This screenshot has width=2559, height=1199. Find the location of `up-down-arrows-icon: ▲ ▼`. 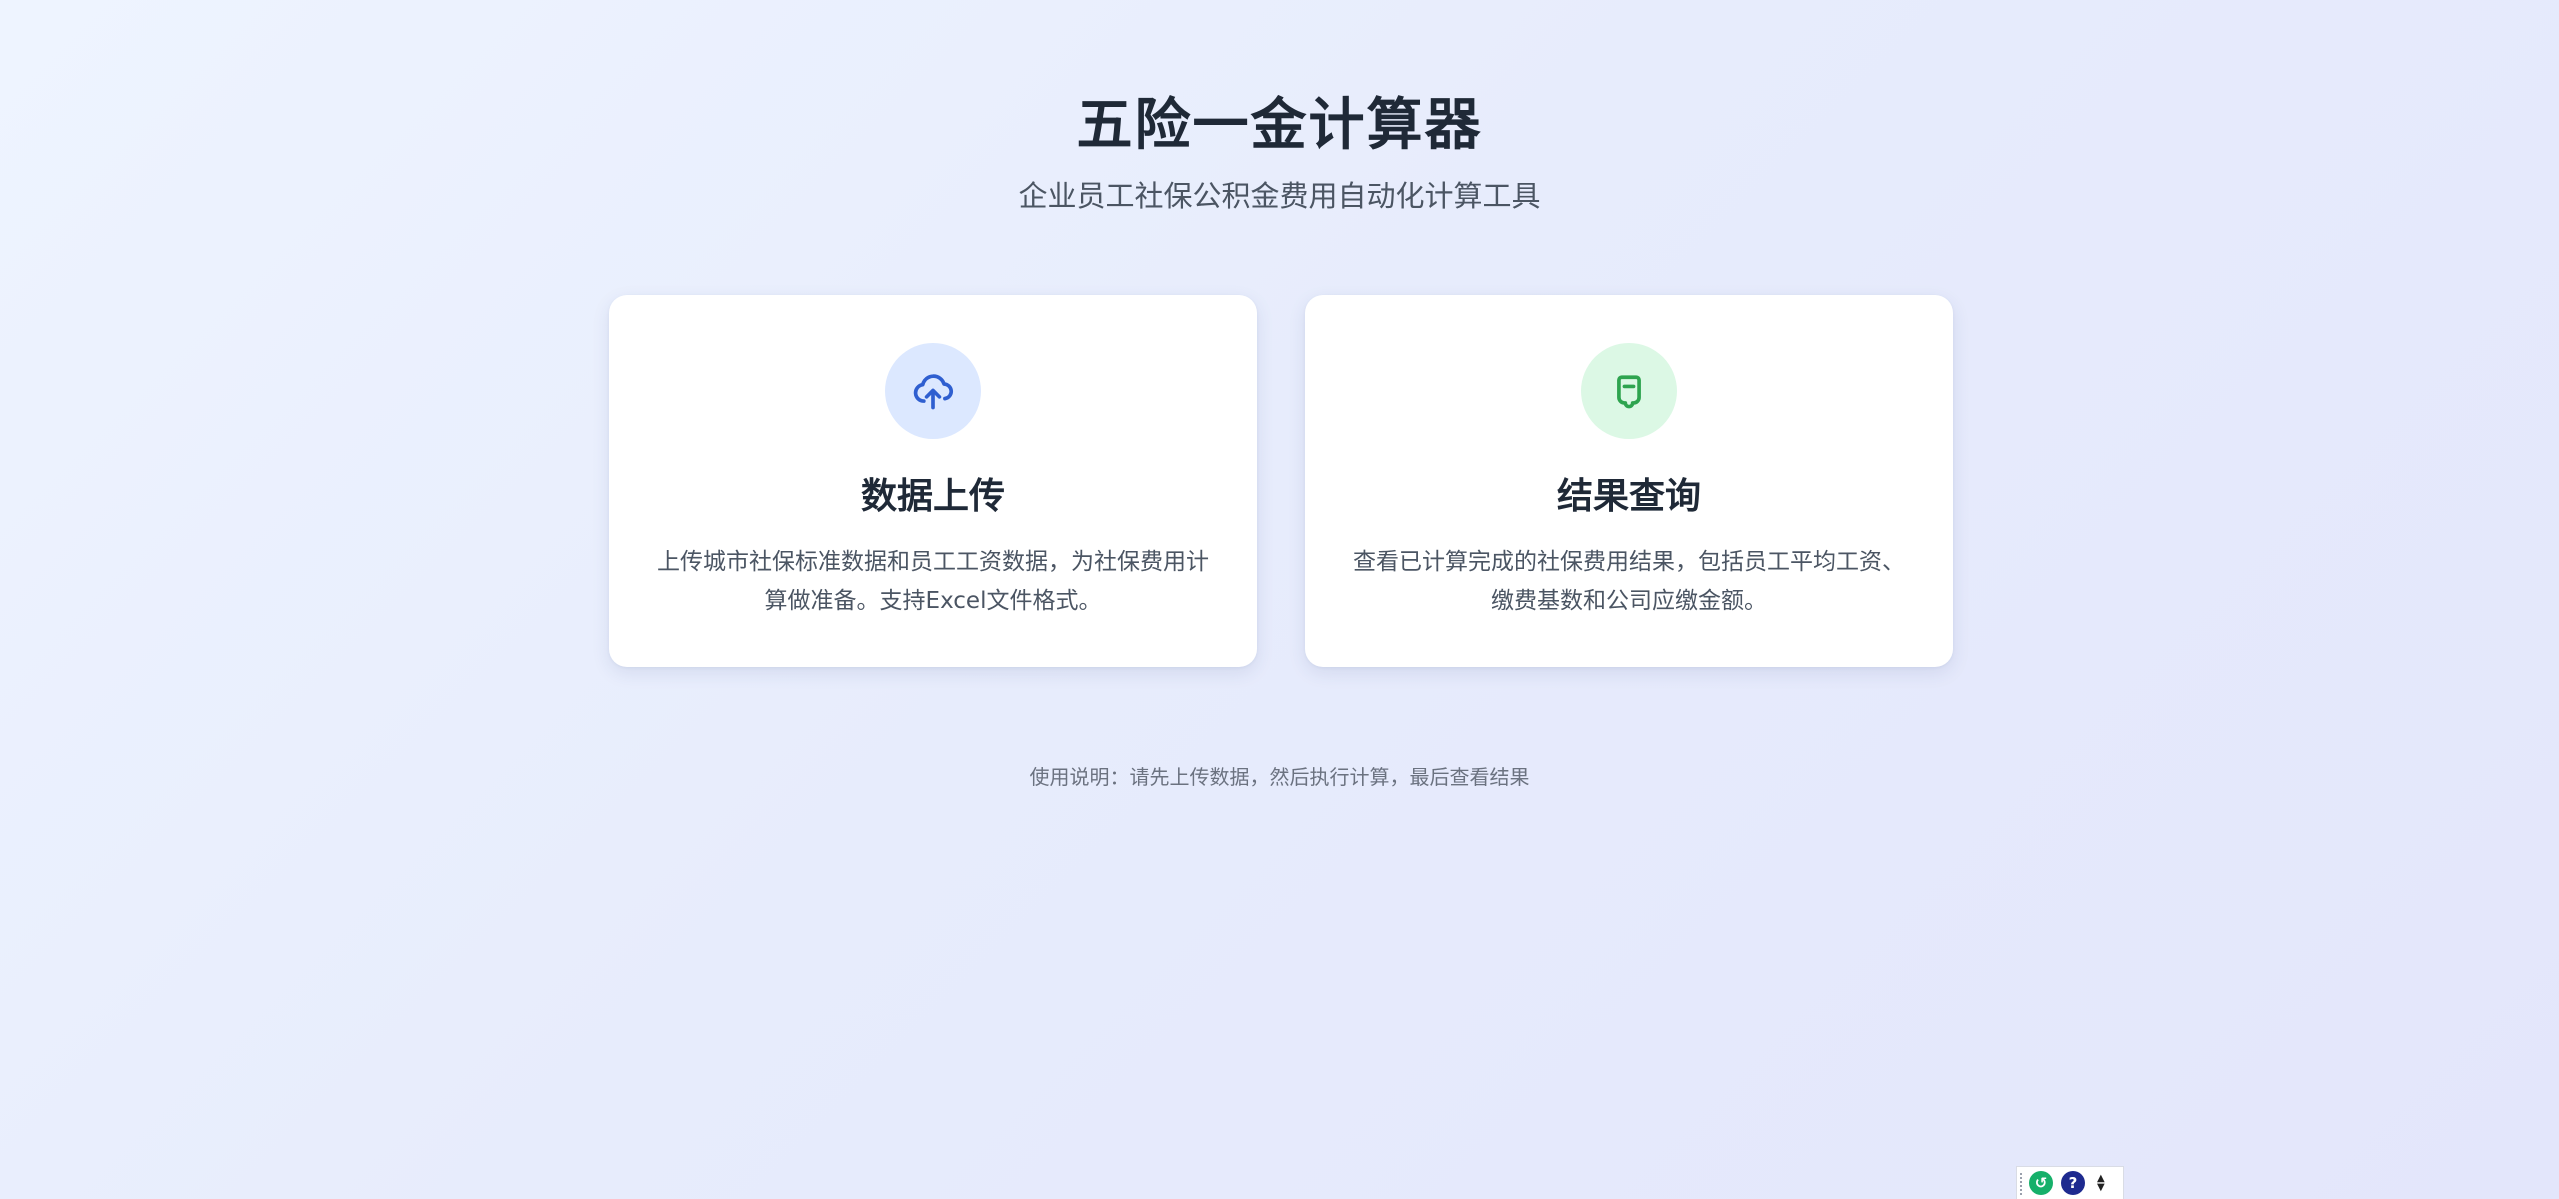

up-down-arrows-icon: ▲ ▼ is located at coordinates (2101, 1183).